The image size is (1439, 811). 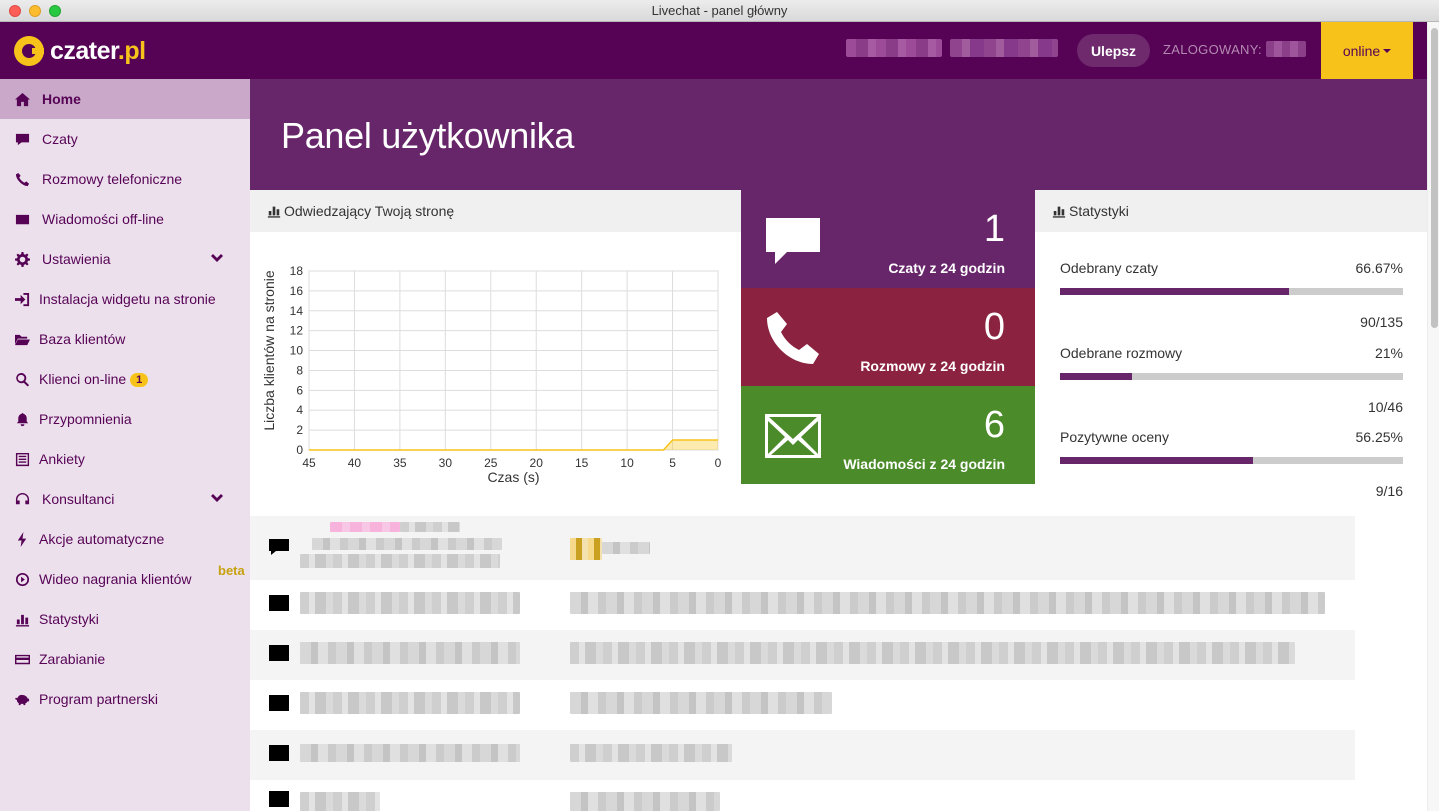 I want to click on bolt-icon, so click(x=22, y=539).